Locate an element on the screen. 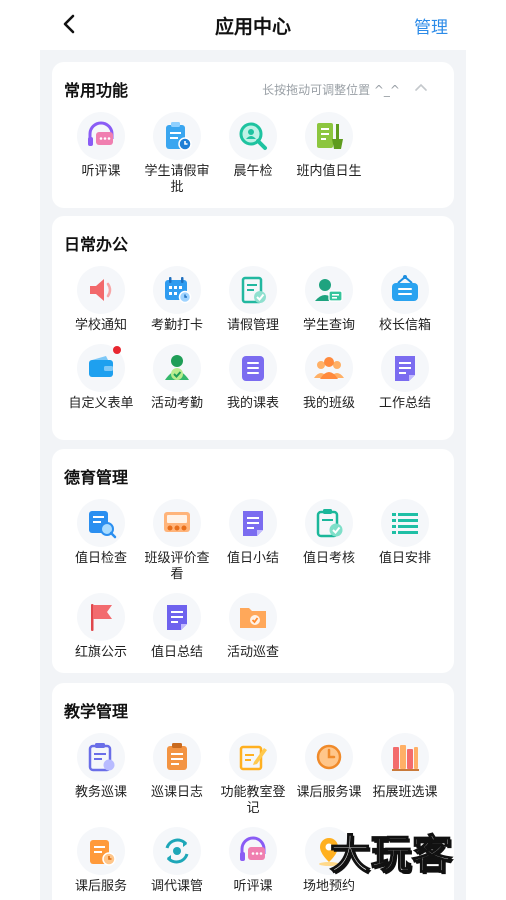 The image size is (506, 900). app-tile: 学生请假审批 is located at coordinates (177, 154).